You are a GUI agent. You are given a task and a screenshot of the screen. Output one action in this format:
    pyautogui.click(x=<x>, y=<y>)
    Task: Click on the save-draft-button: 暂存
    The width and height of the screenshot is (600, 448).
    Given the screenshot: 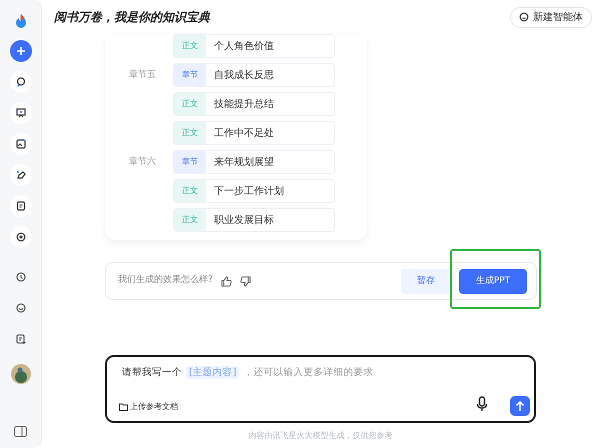 What is the action you would take?
    pyautogui.click(x=426, y=281)
    